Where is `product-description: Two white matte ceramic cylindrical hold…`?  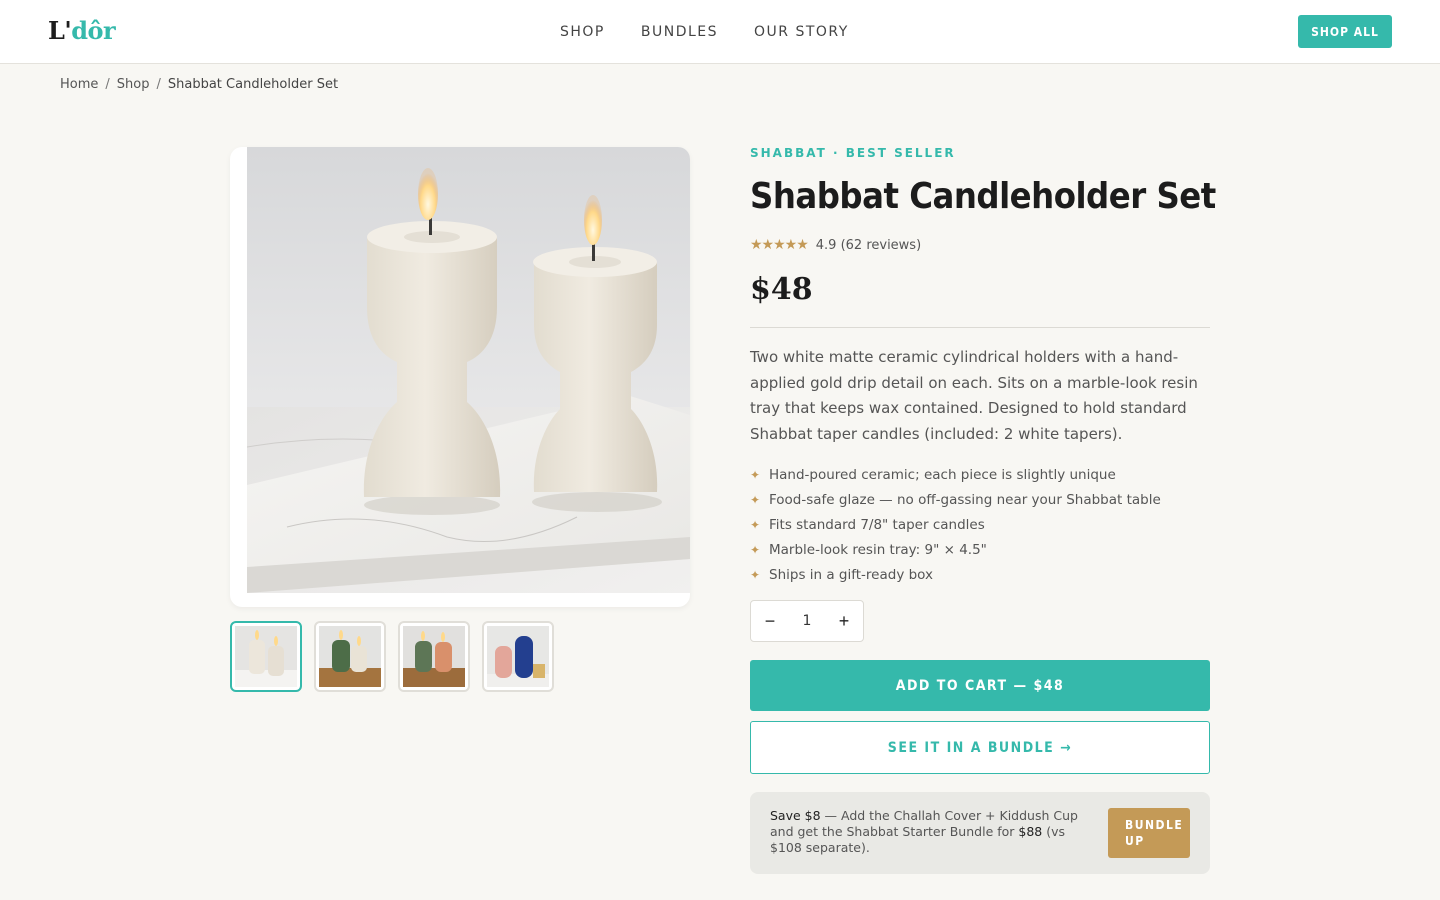
product-description: Two white matte ceramic cylindrical hold… is located at coordinates (974, 395).